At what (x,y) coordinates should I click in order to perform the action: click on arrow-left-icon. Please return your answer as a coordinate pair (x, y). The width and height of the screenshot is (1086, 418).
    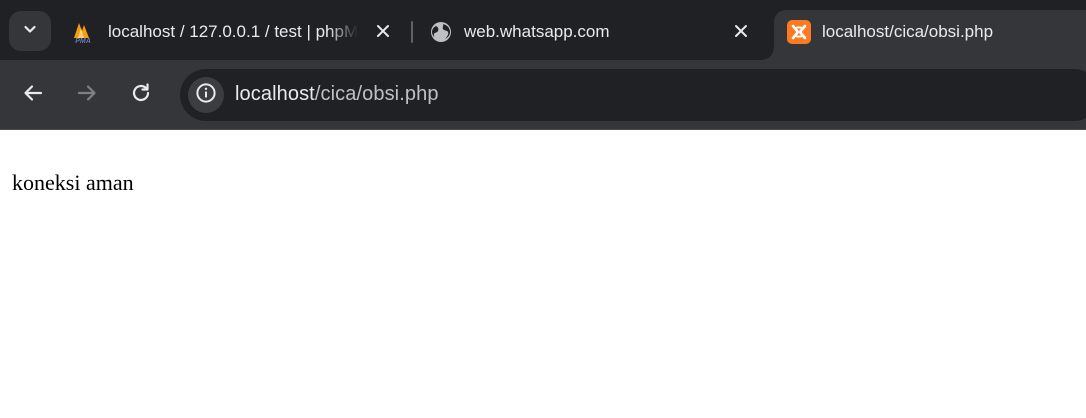
    Looking at the image, I should click on (33, 95).